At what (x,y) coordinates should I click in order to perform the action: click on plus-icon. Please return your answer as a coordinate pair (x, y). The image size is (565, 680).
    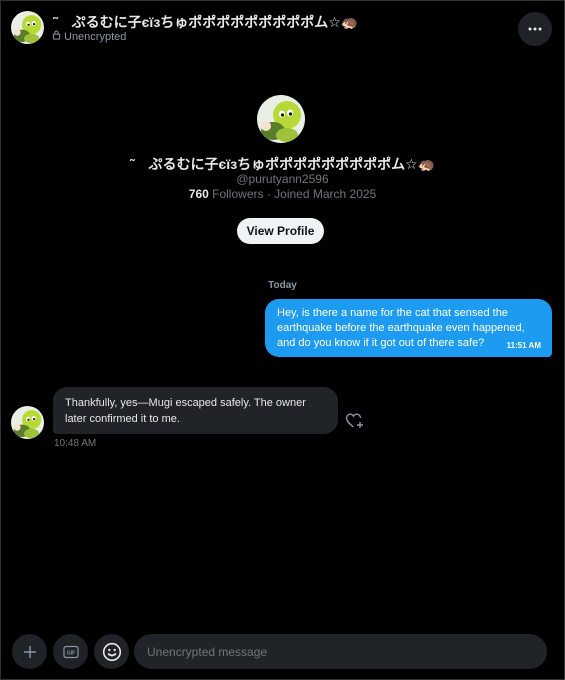
    Looking at the image, I should click on (29, 651).